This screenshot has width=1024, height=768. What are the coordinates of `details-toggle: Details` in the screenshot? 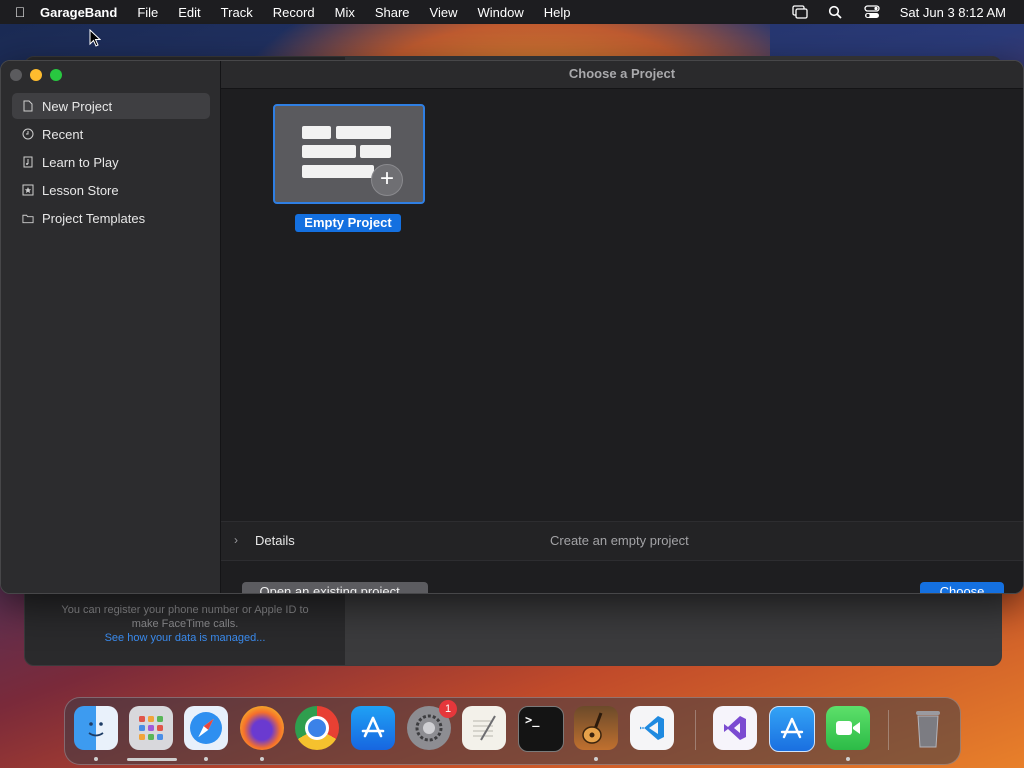 It's located at (275, 540).